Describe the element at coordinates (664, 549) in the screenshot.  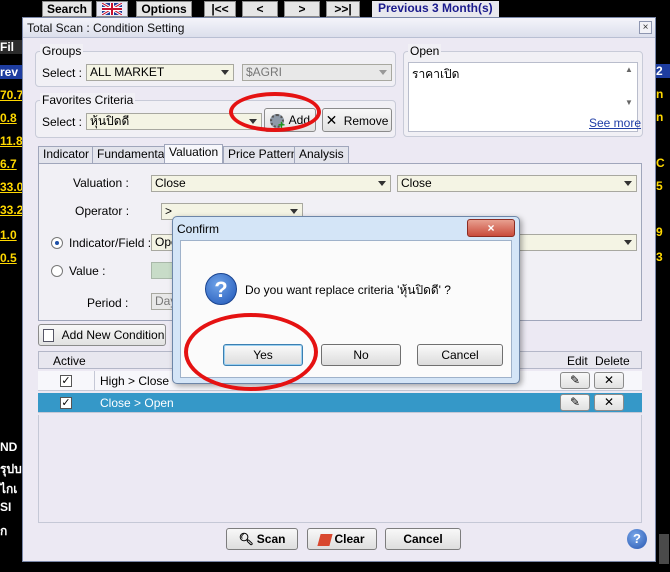
I see `background-scrollbar` at that location.